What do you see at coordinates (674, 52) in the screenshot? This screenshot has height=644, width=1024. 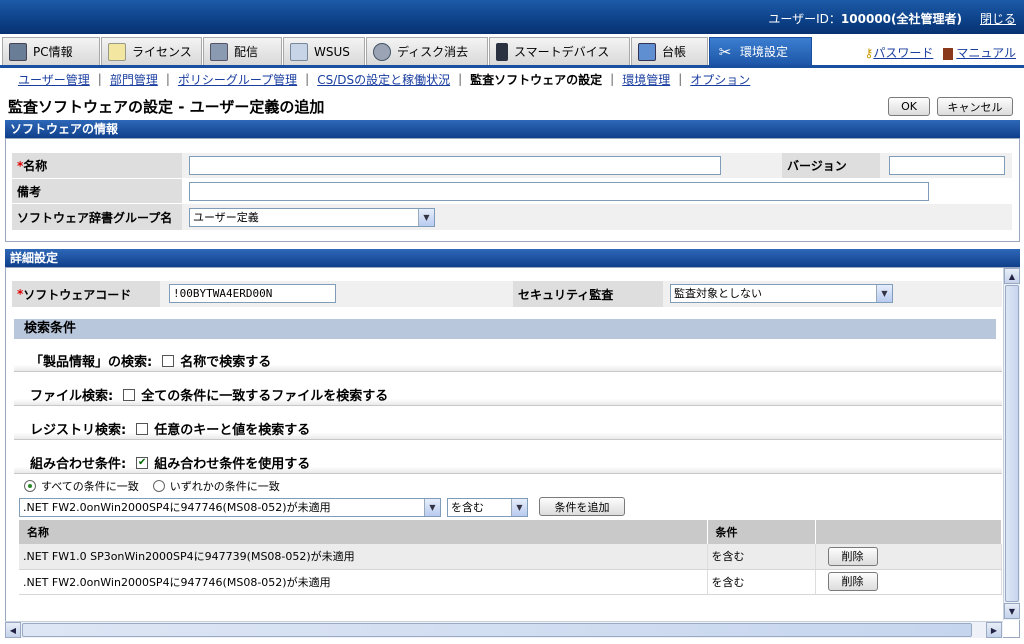 I see `tab-label: 台帳` at bounding box center [674, 52].